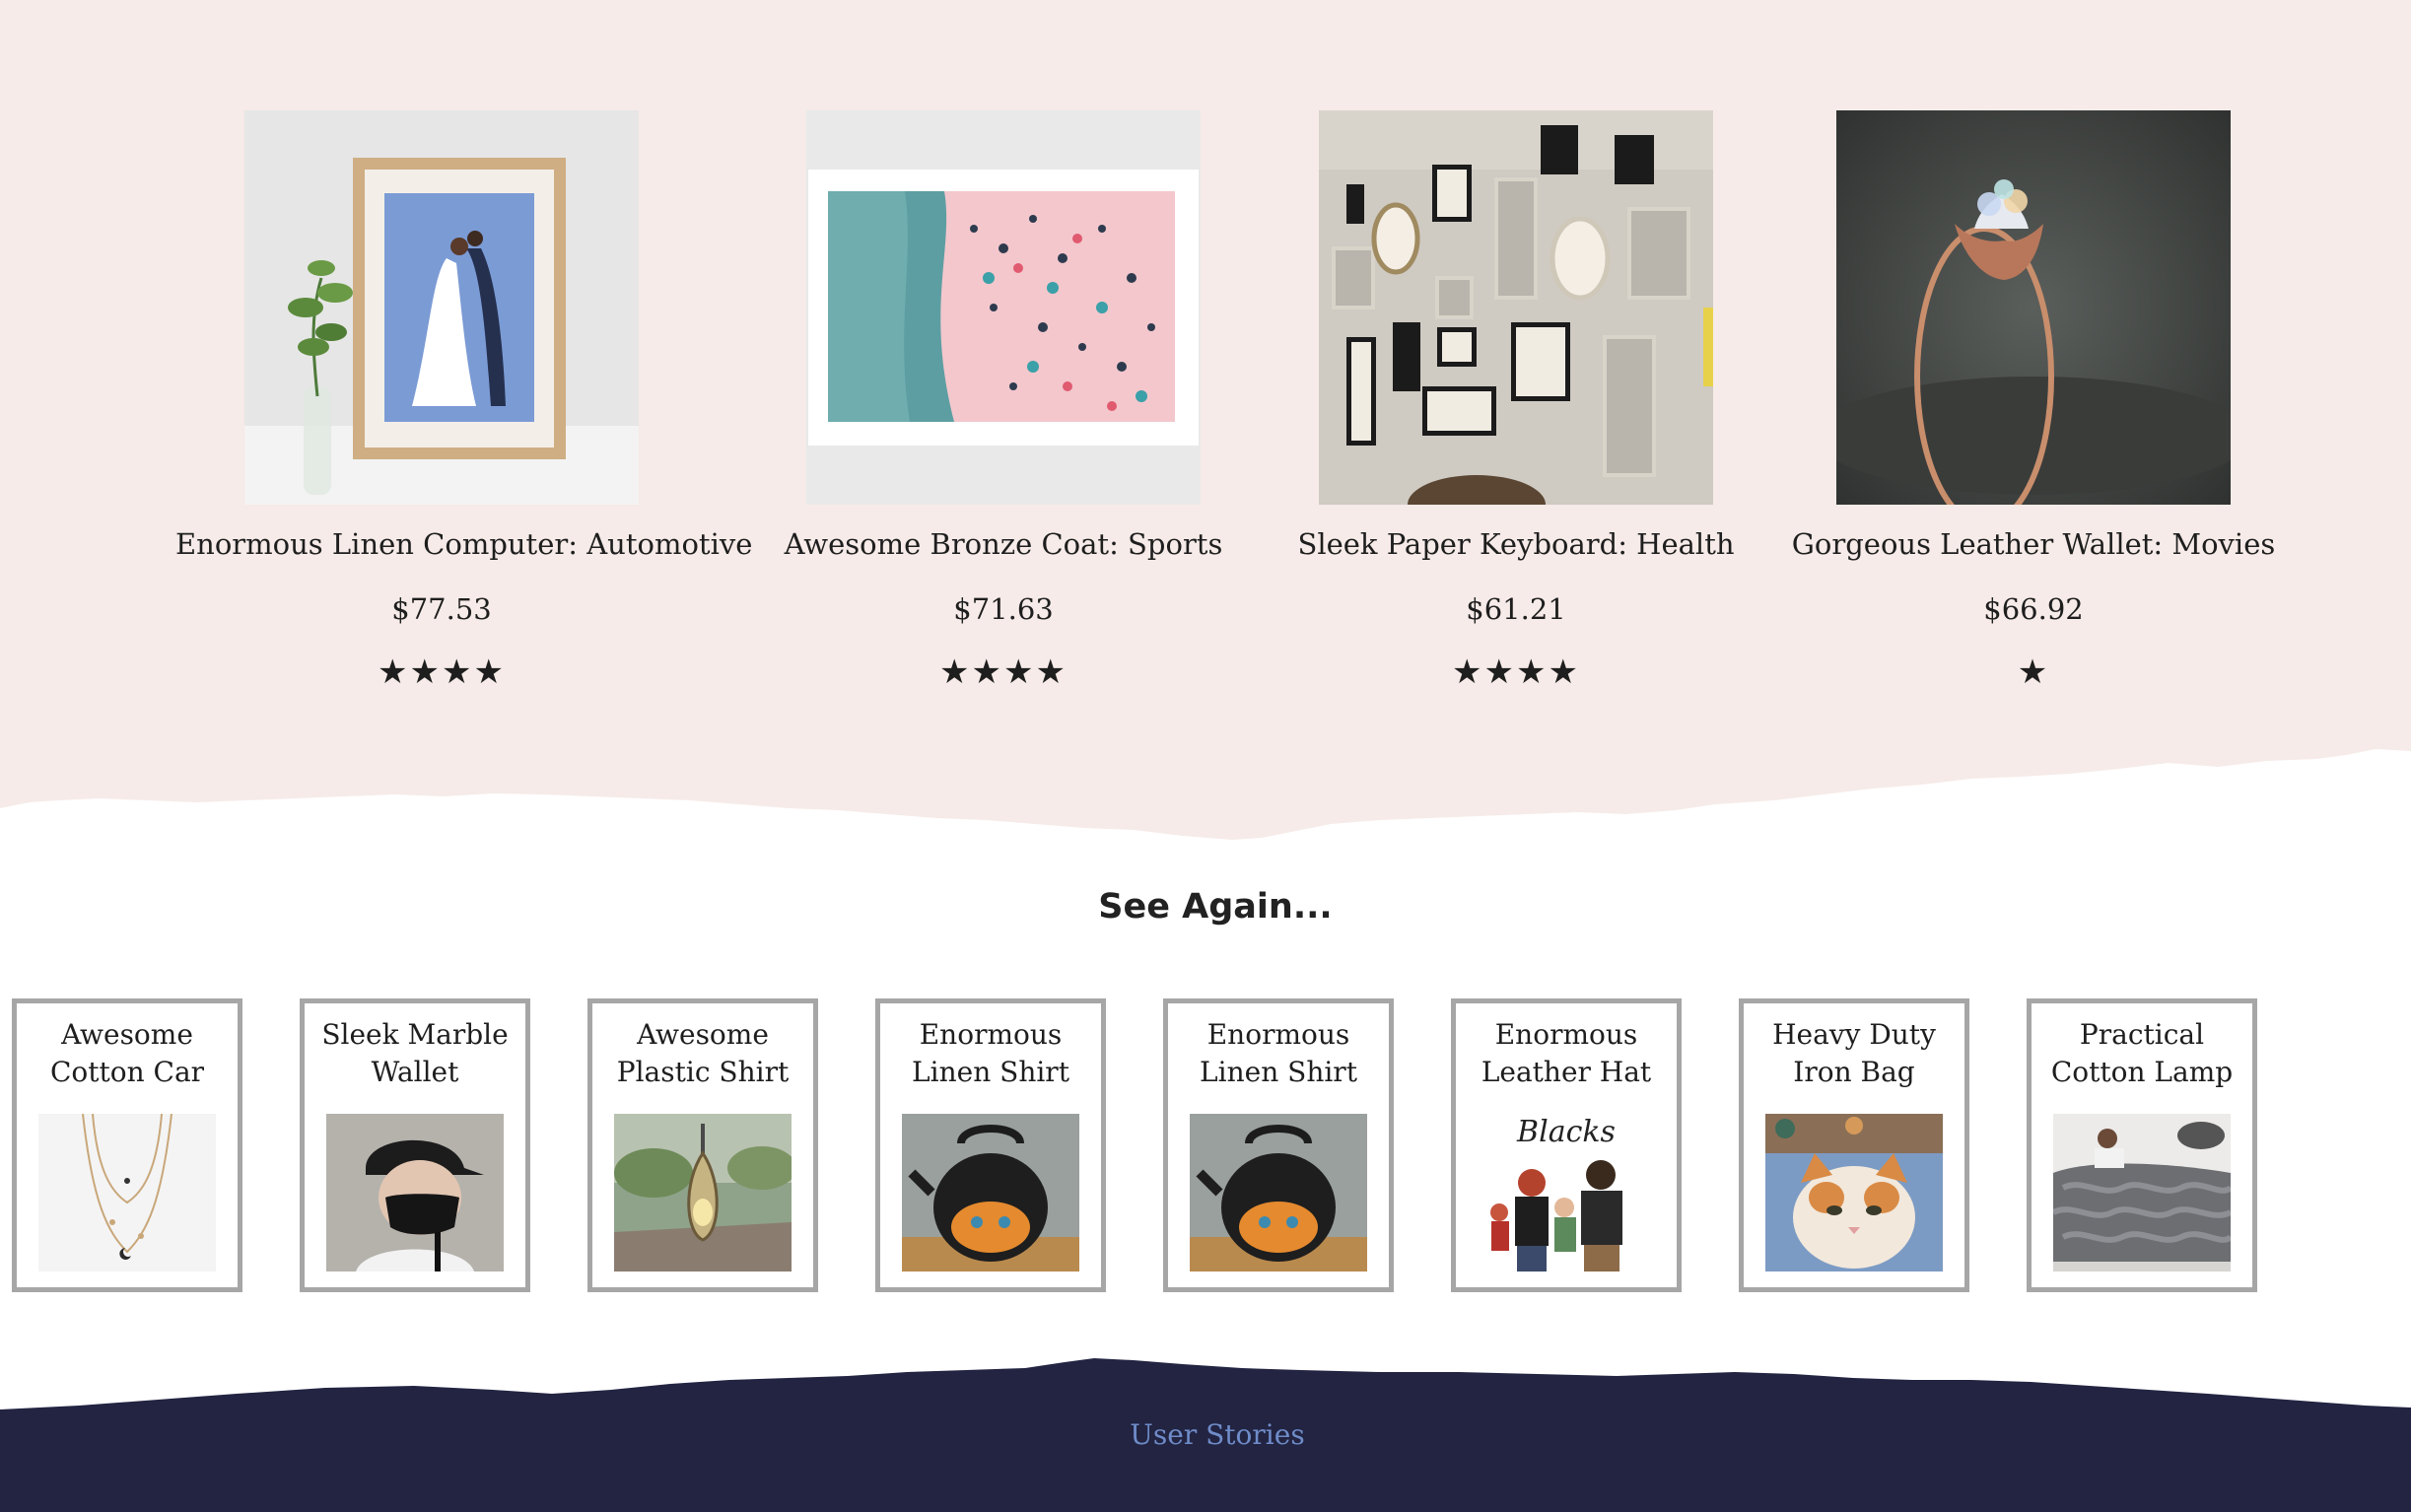  Describe the element at coordinates (441, 308) in the screenshot. I see `framed-wedding-couple-image` at that location.